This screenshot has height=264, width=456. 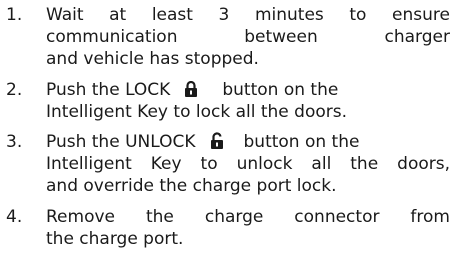 What do you see at coordinates (121, 142) in the screenshot?
I see `step-text-fragment: Push the UNLOCK` at bounding box center [121, 142].